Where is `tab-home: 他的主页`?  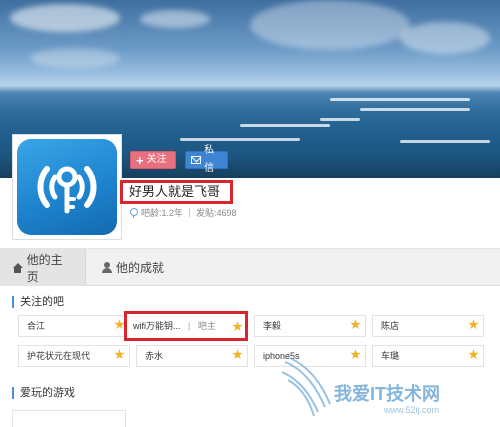
tab-home: 他的主页 is located at coordinates (43, 267).